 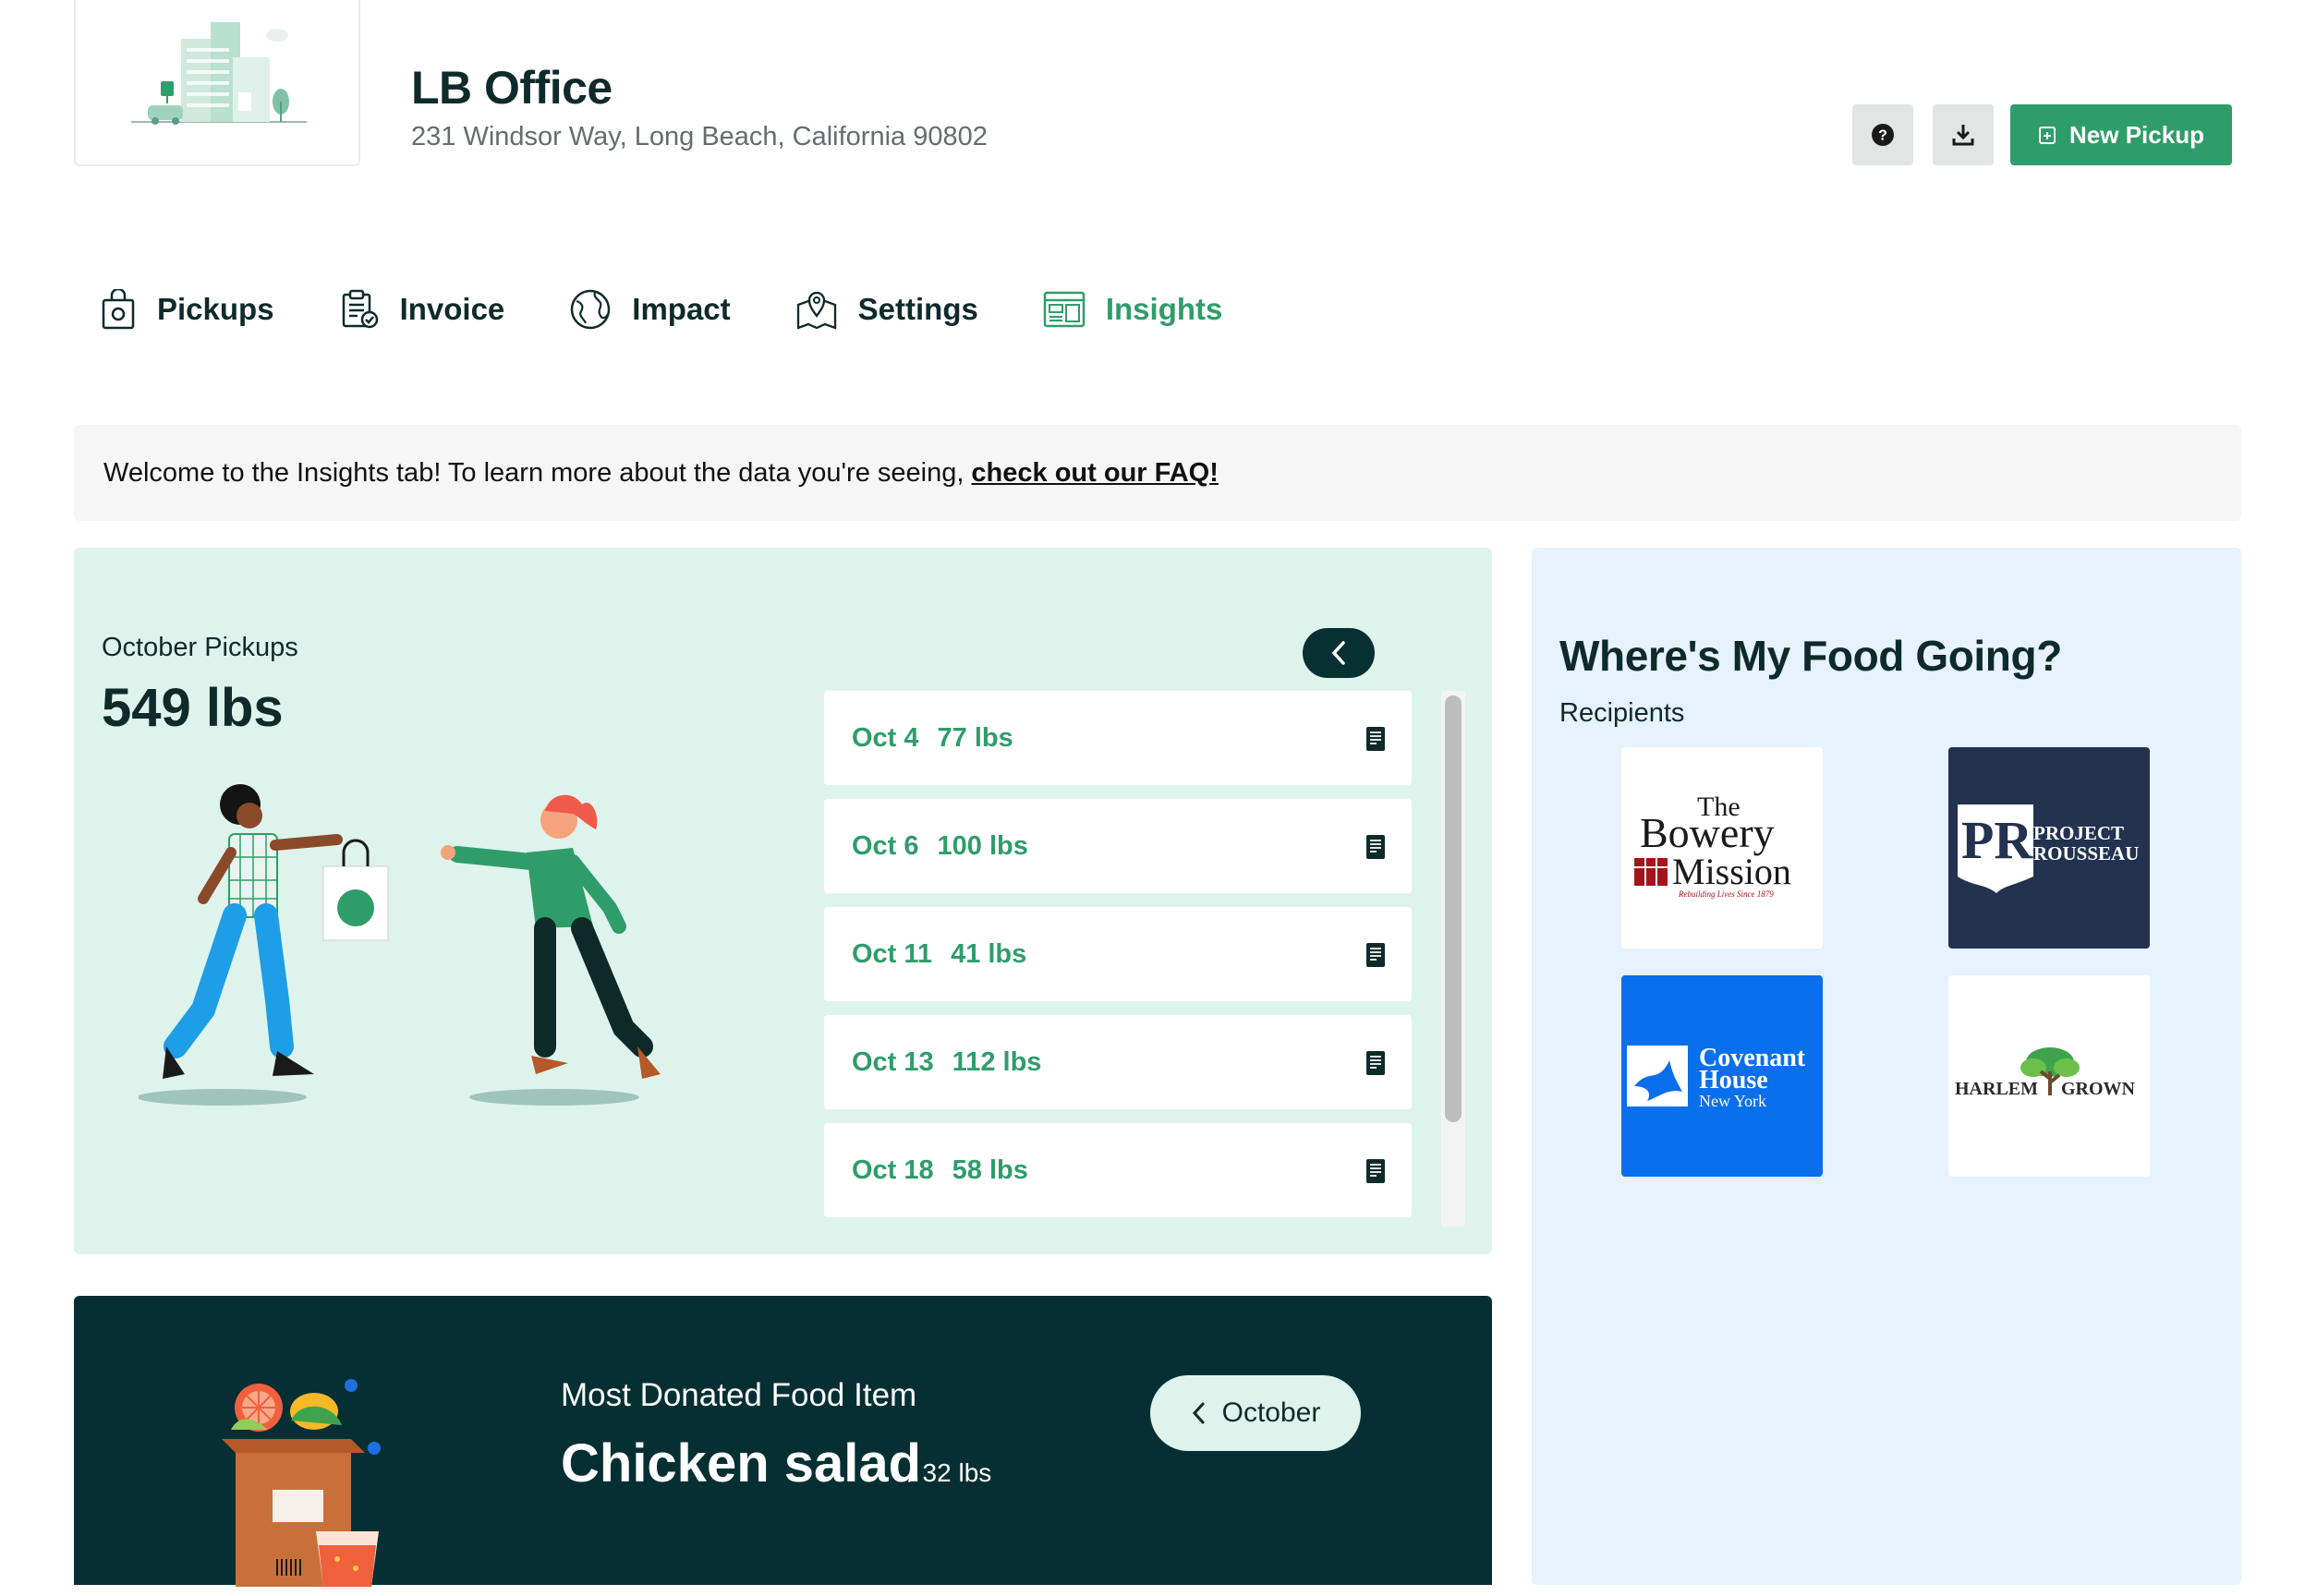 I want to click on new-pickup-button: New Pickup, so click(x=2121, y=134).